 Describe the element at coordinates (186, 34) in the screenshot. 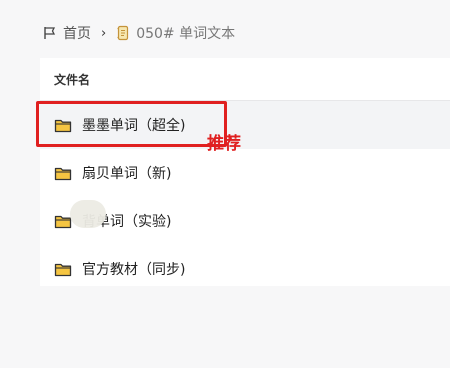

I see `breadcrumb-current: 050# 单词文本` at that location.